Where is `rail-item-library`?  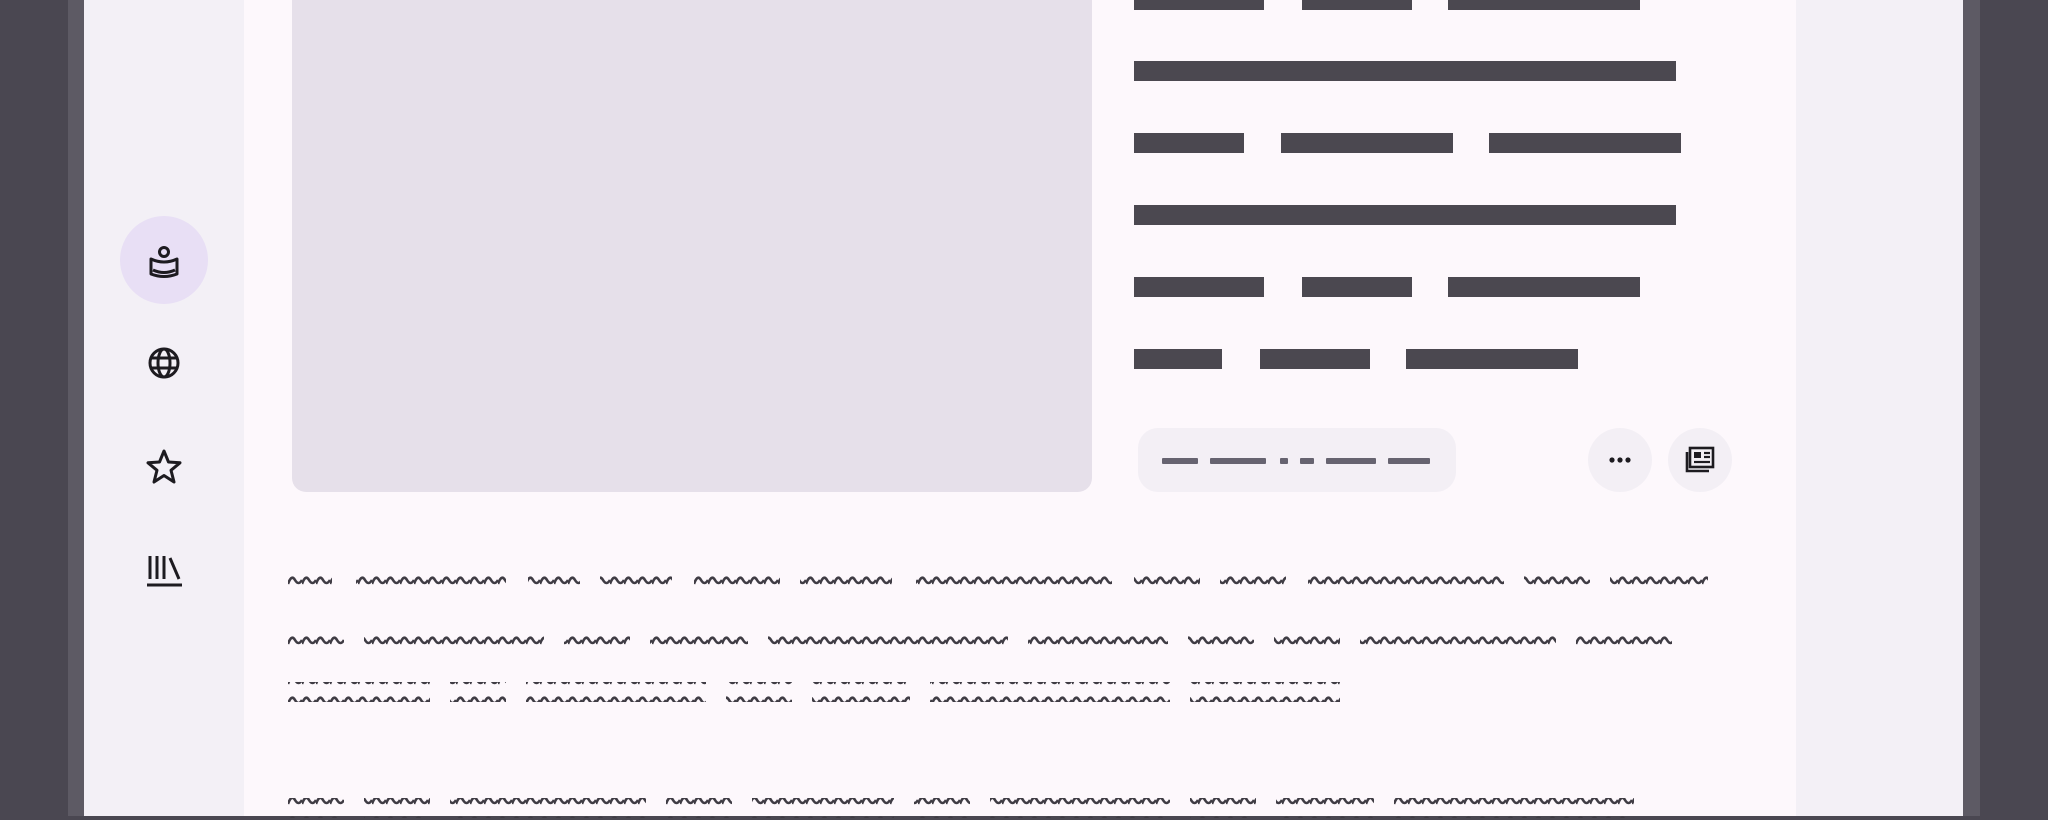 rail-item-library is located at coordinates (164, 570).